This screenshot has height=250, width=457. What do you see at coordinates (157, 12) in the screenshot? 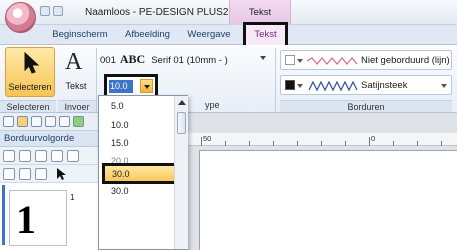
I see `window-title: Naamloos - PE-DESIGN PLUS2` at bounding box center [157, 12].